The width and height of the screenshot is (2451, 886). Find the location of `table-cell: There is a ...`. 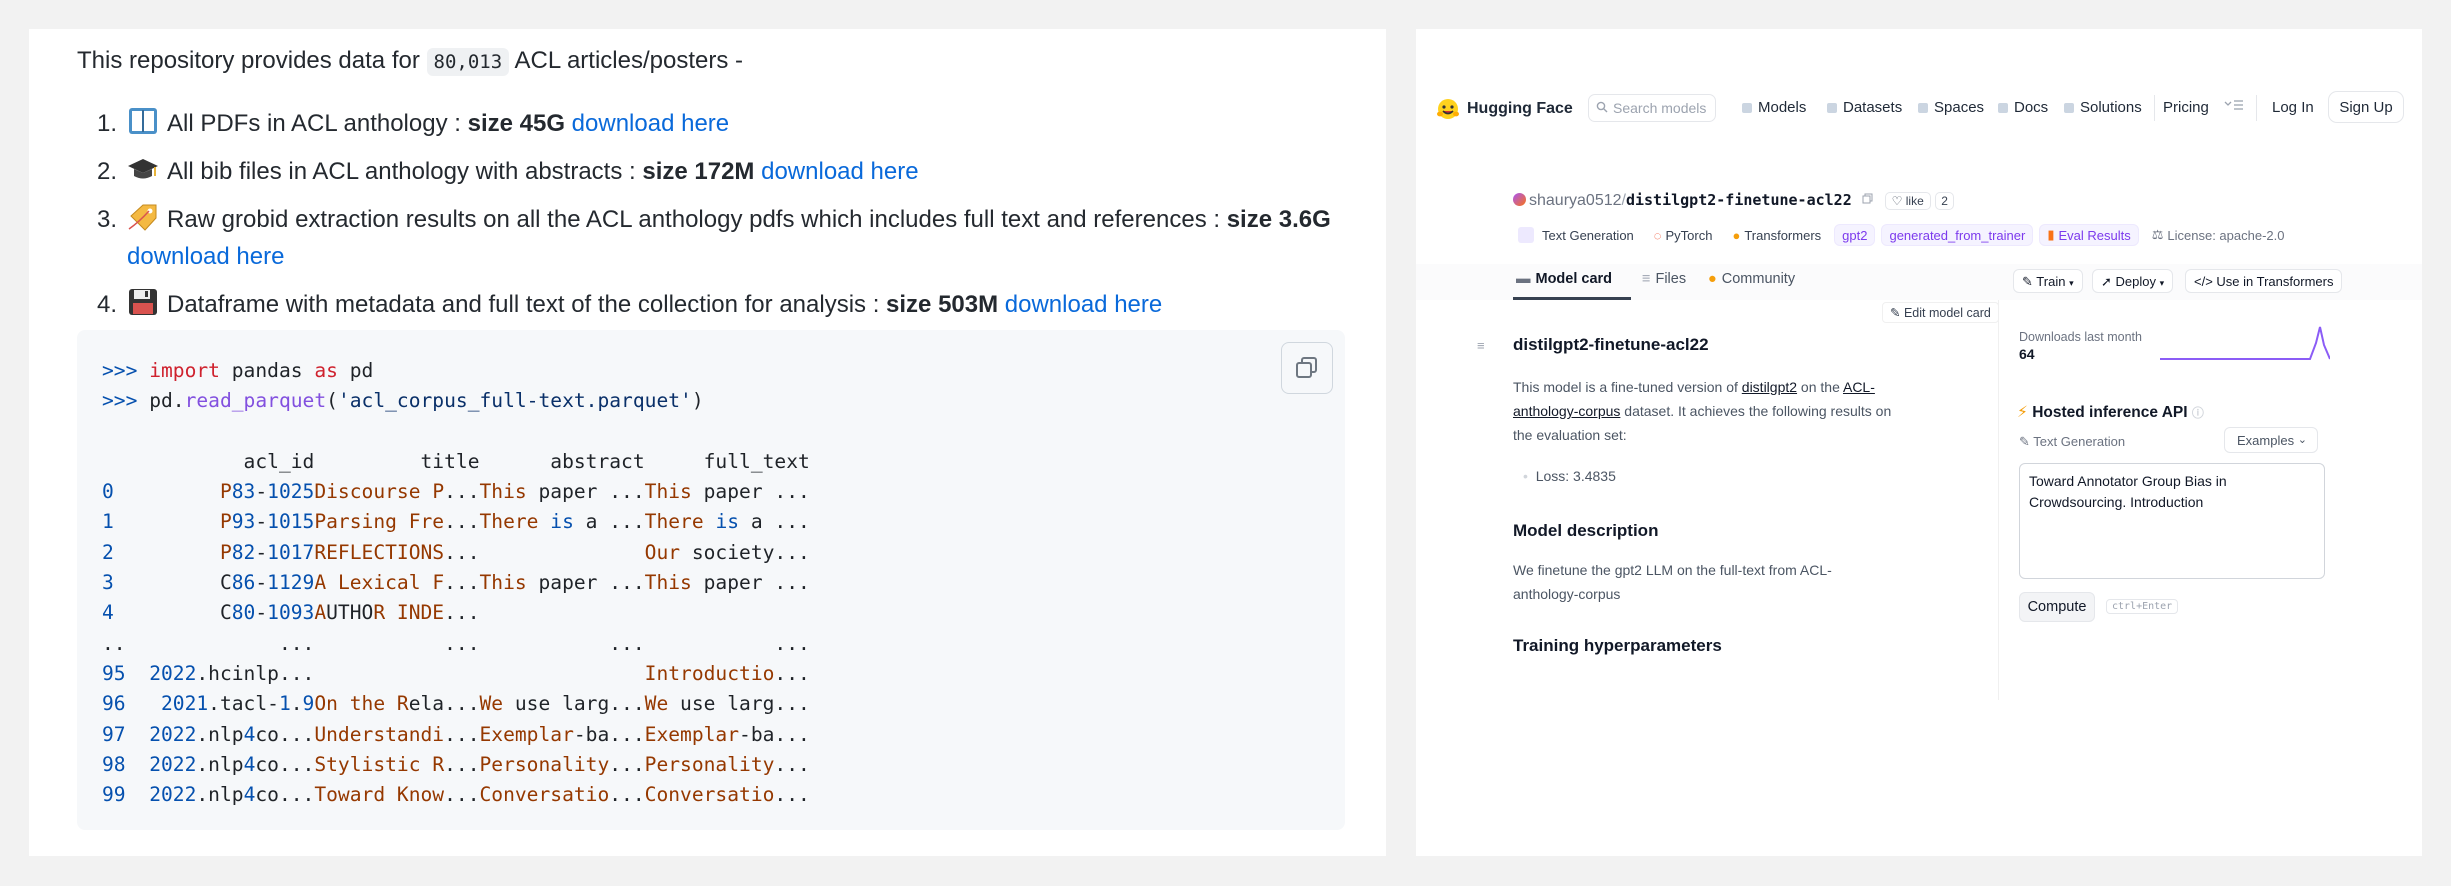

table-cell: There is a ... is located at coordinates (562, 522).